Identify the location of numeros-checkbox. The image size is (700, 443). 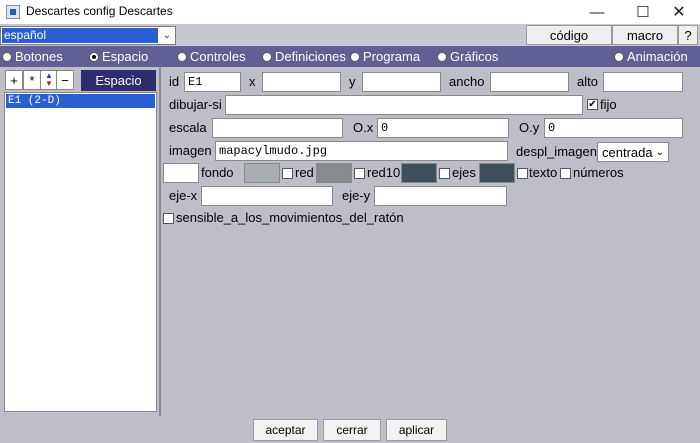
(565, 173).